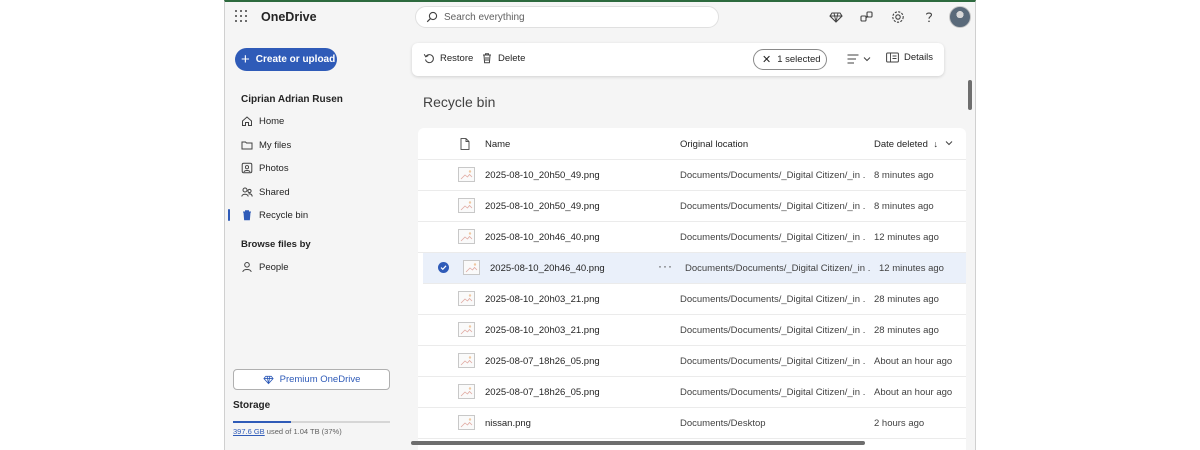  I want to click on search-input, so click(574, 17).